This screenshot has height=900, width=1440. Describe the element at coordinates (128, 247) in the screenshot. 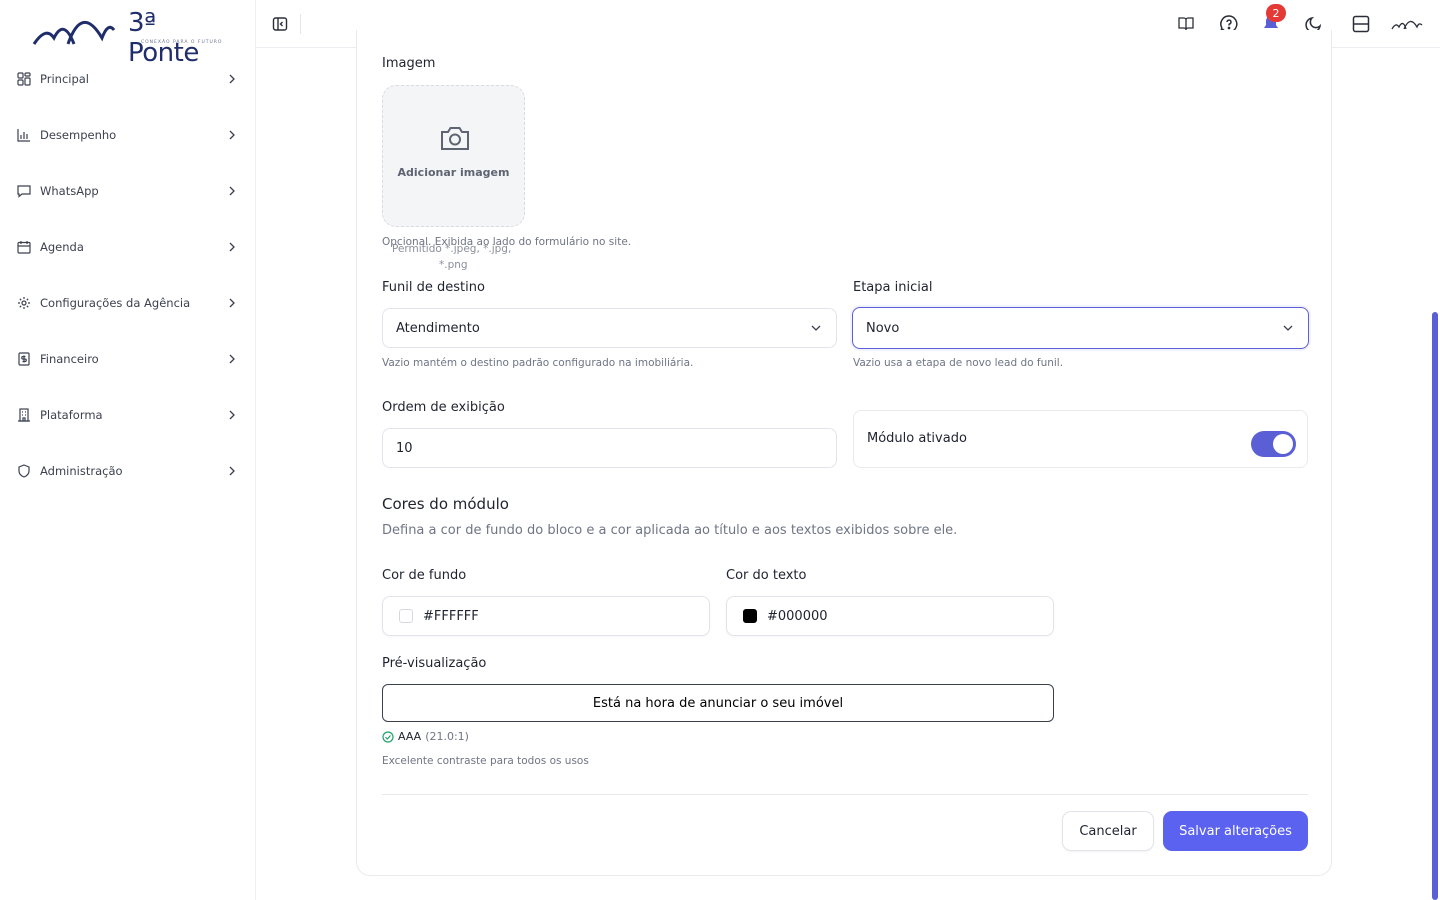

I see `sidebar-item-agenda: Agenda` at that location.